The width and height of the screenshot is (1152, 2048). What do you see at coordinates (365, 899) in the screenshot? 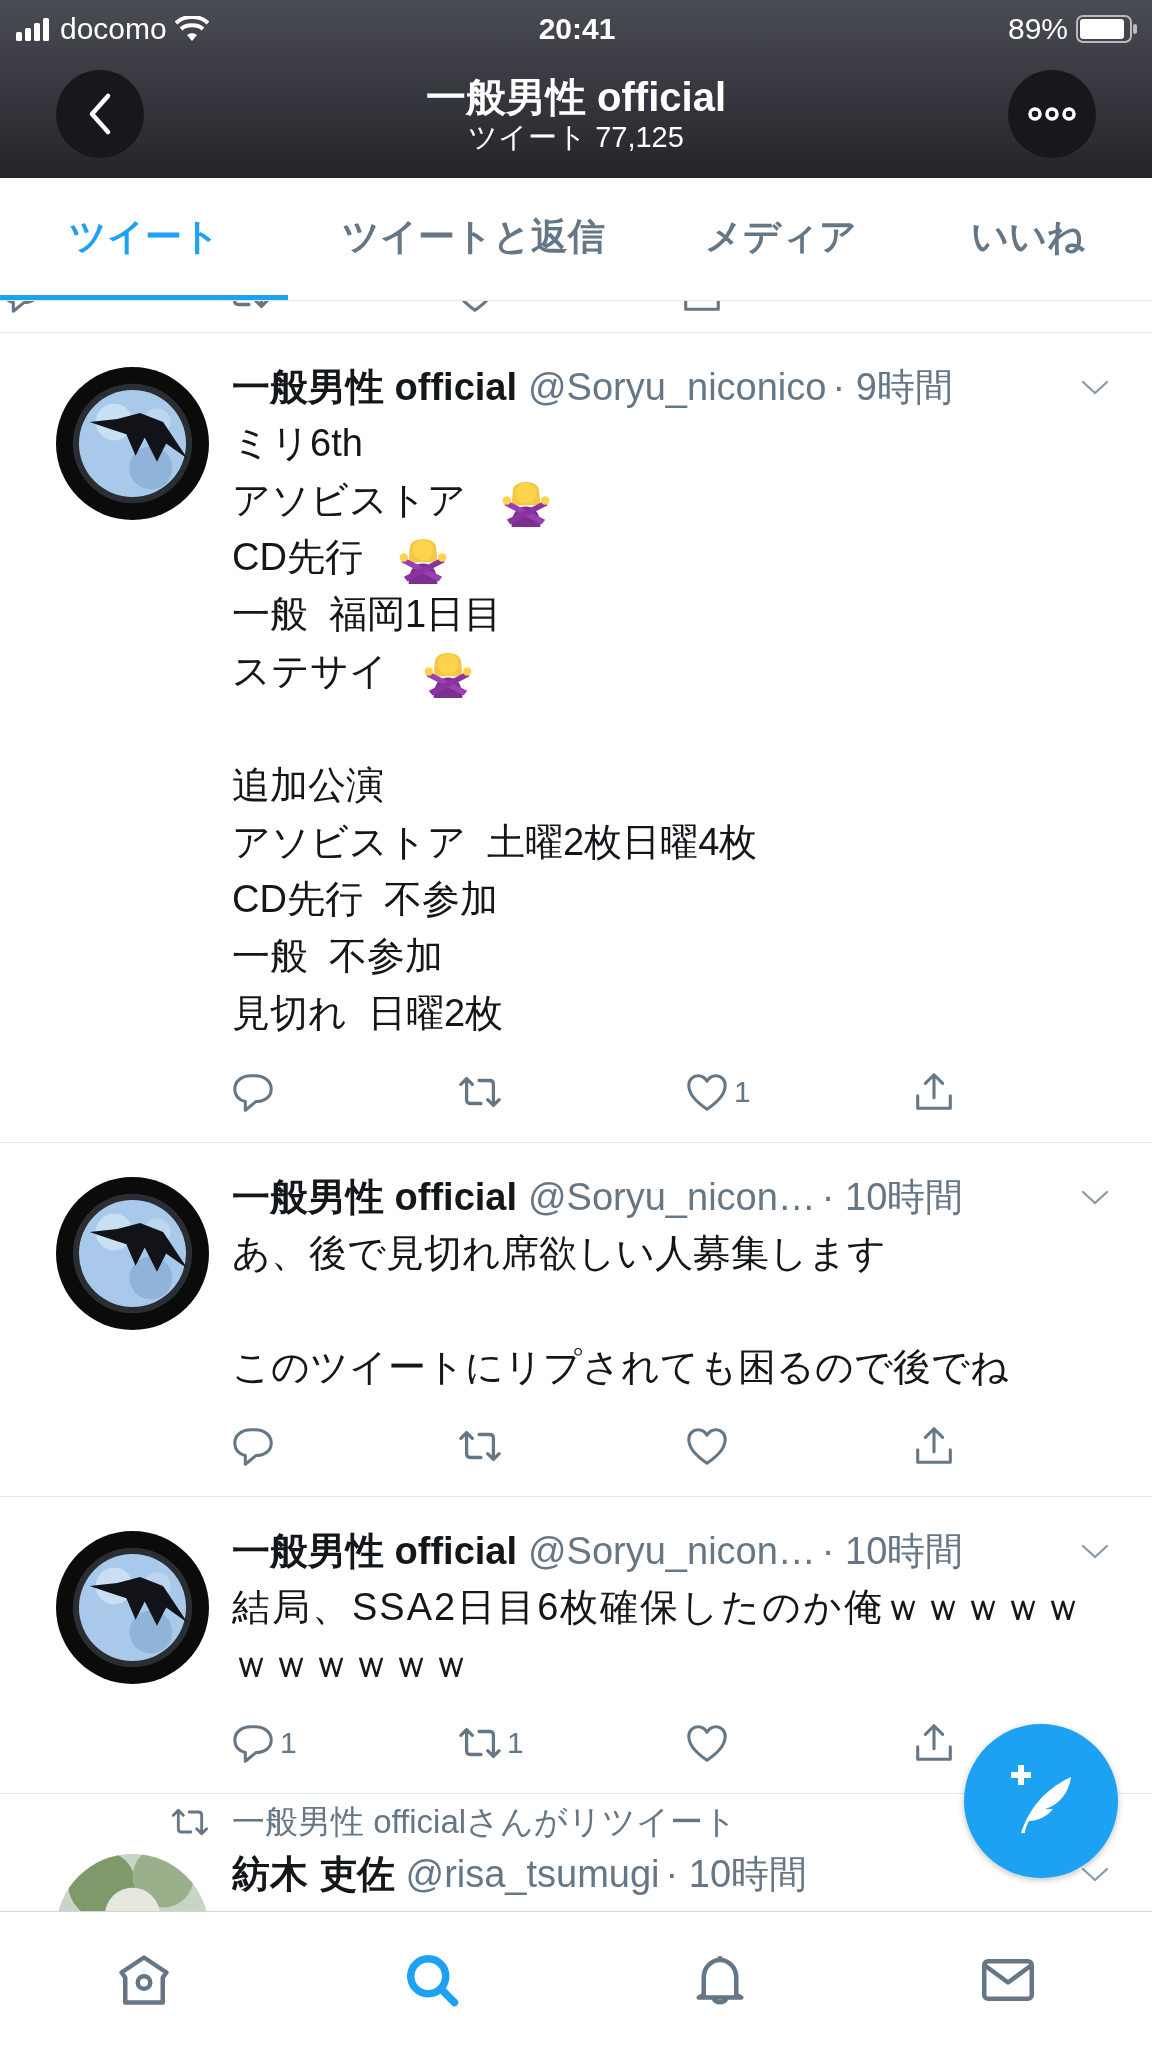
I see `tweet-text: CD先行 不参加` at bounding box center [365, 899].